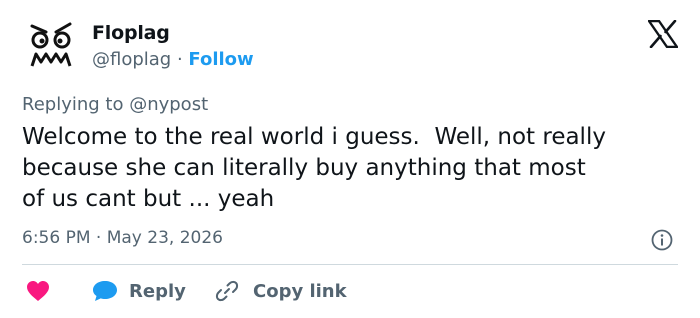 The width and height of the screenshot is (700, 318). What do you see at coordinates (51, 43) in the screenshot?
I see `avatar-angry-face-icon` at bounding box center [51, 43].